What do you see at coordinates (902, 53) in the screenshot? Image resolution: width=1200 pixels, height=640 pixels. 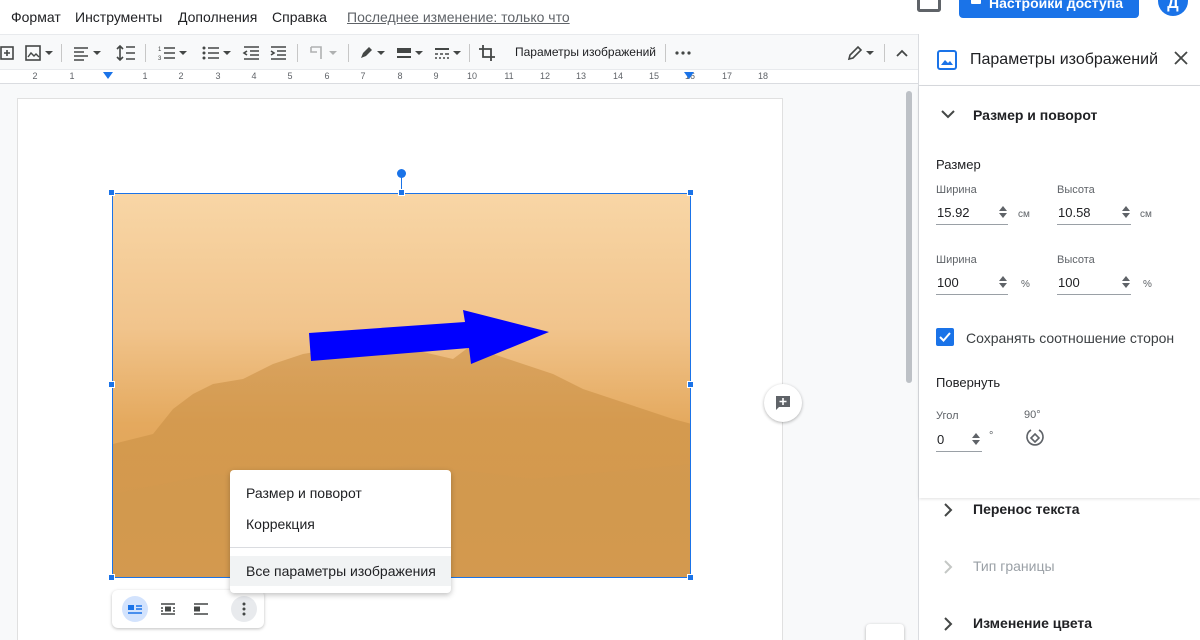 I see `collapse-menus-icon` at bounding box center [902, 53].